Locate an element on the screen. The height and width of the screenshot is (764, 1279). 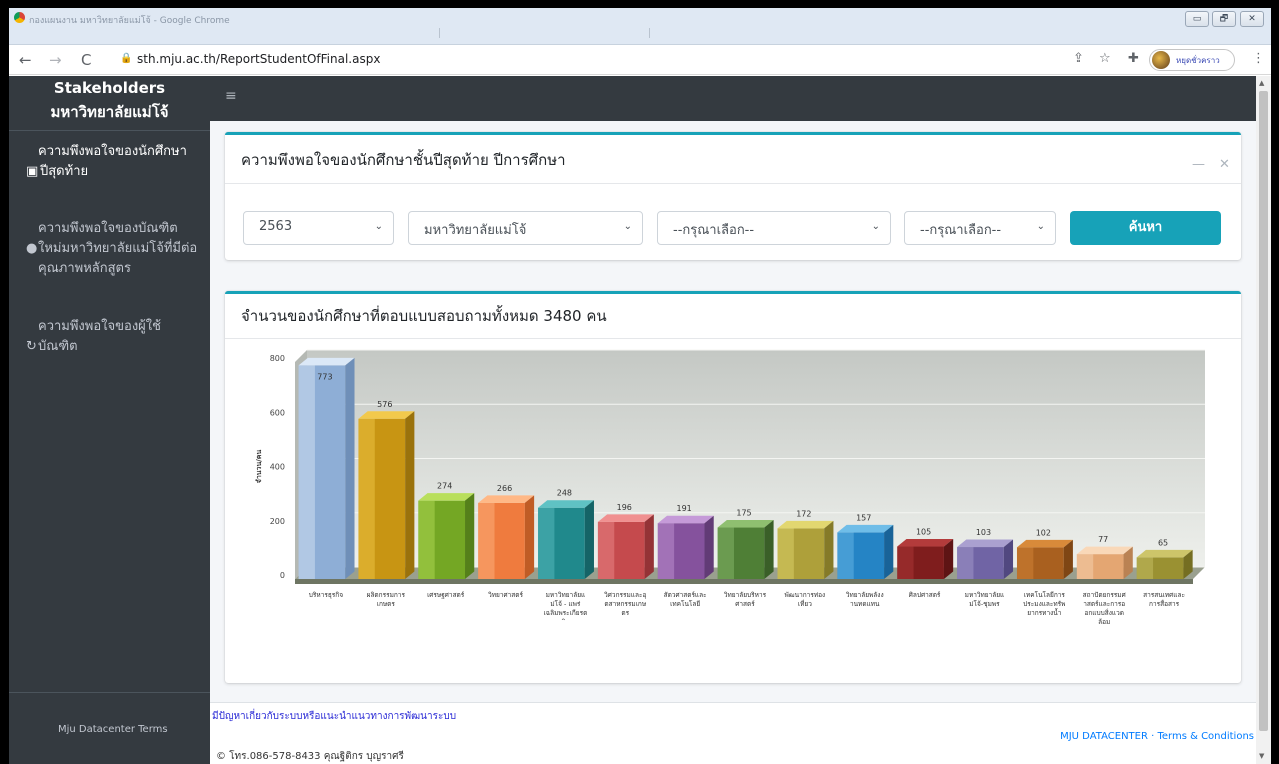
collapse-icon: — is located at coordinates (1198, 164).